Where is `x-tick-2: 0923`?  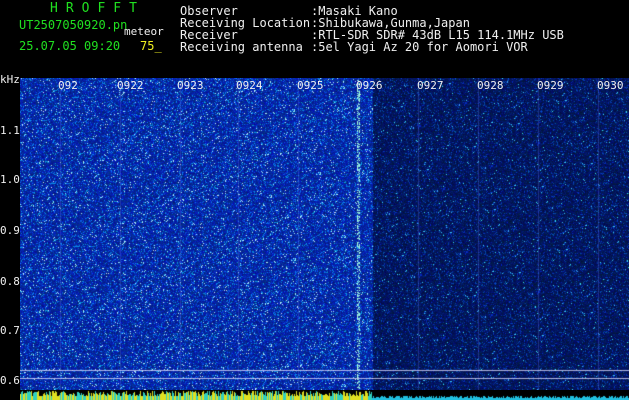 x-tick-2: 0923 is located at coordinates (190, 85).